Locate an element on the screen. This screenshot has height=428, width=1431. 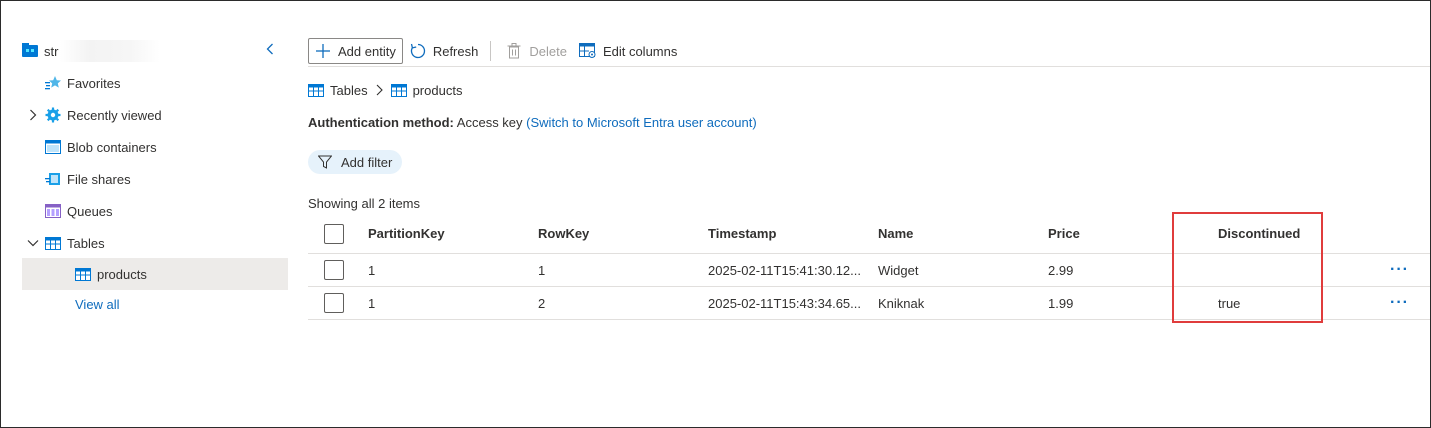
view-all-link: View all is located at coordinates (97, 304).